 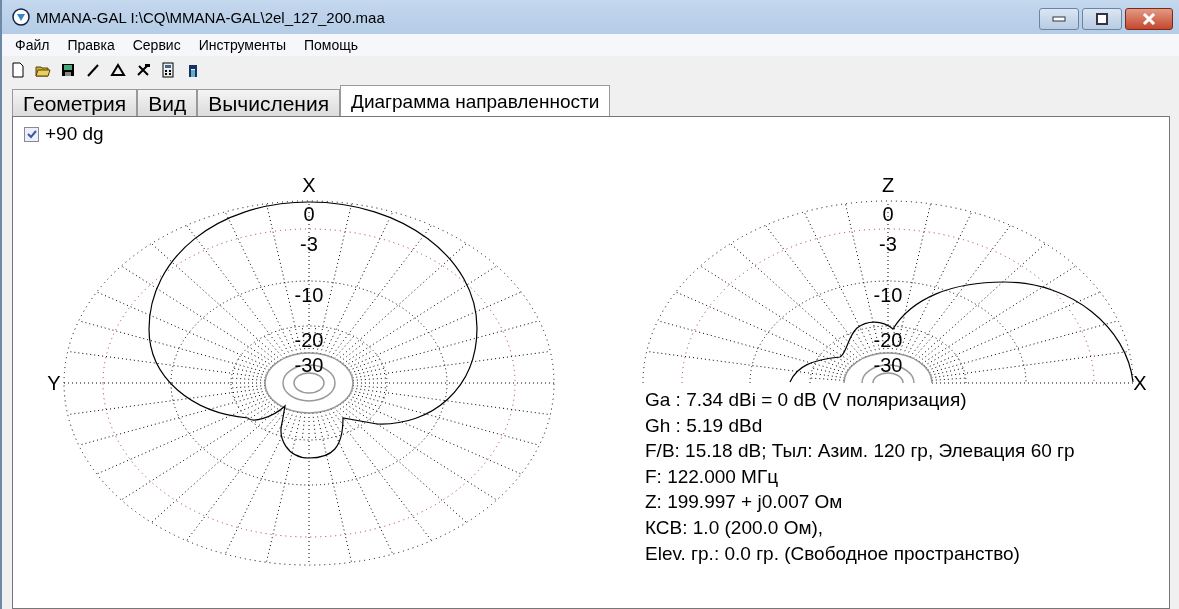 What do you see at coordinates (168, 70) in the screenshot?
I see `calculator-icon` at bounding box center [168, 70].